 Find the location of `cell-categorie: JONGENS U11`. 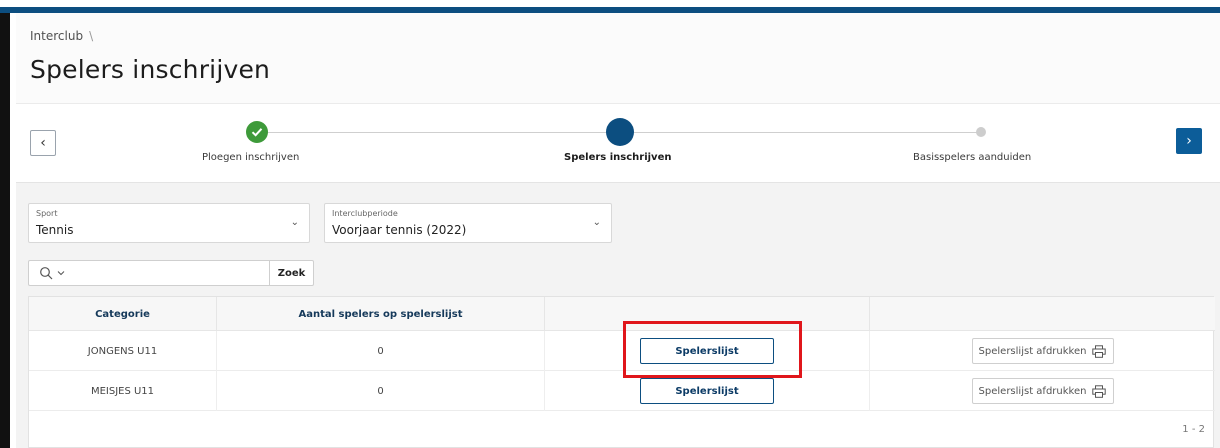

cell-categorie: JONGENS U11 is located at coordinates (123, 351).